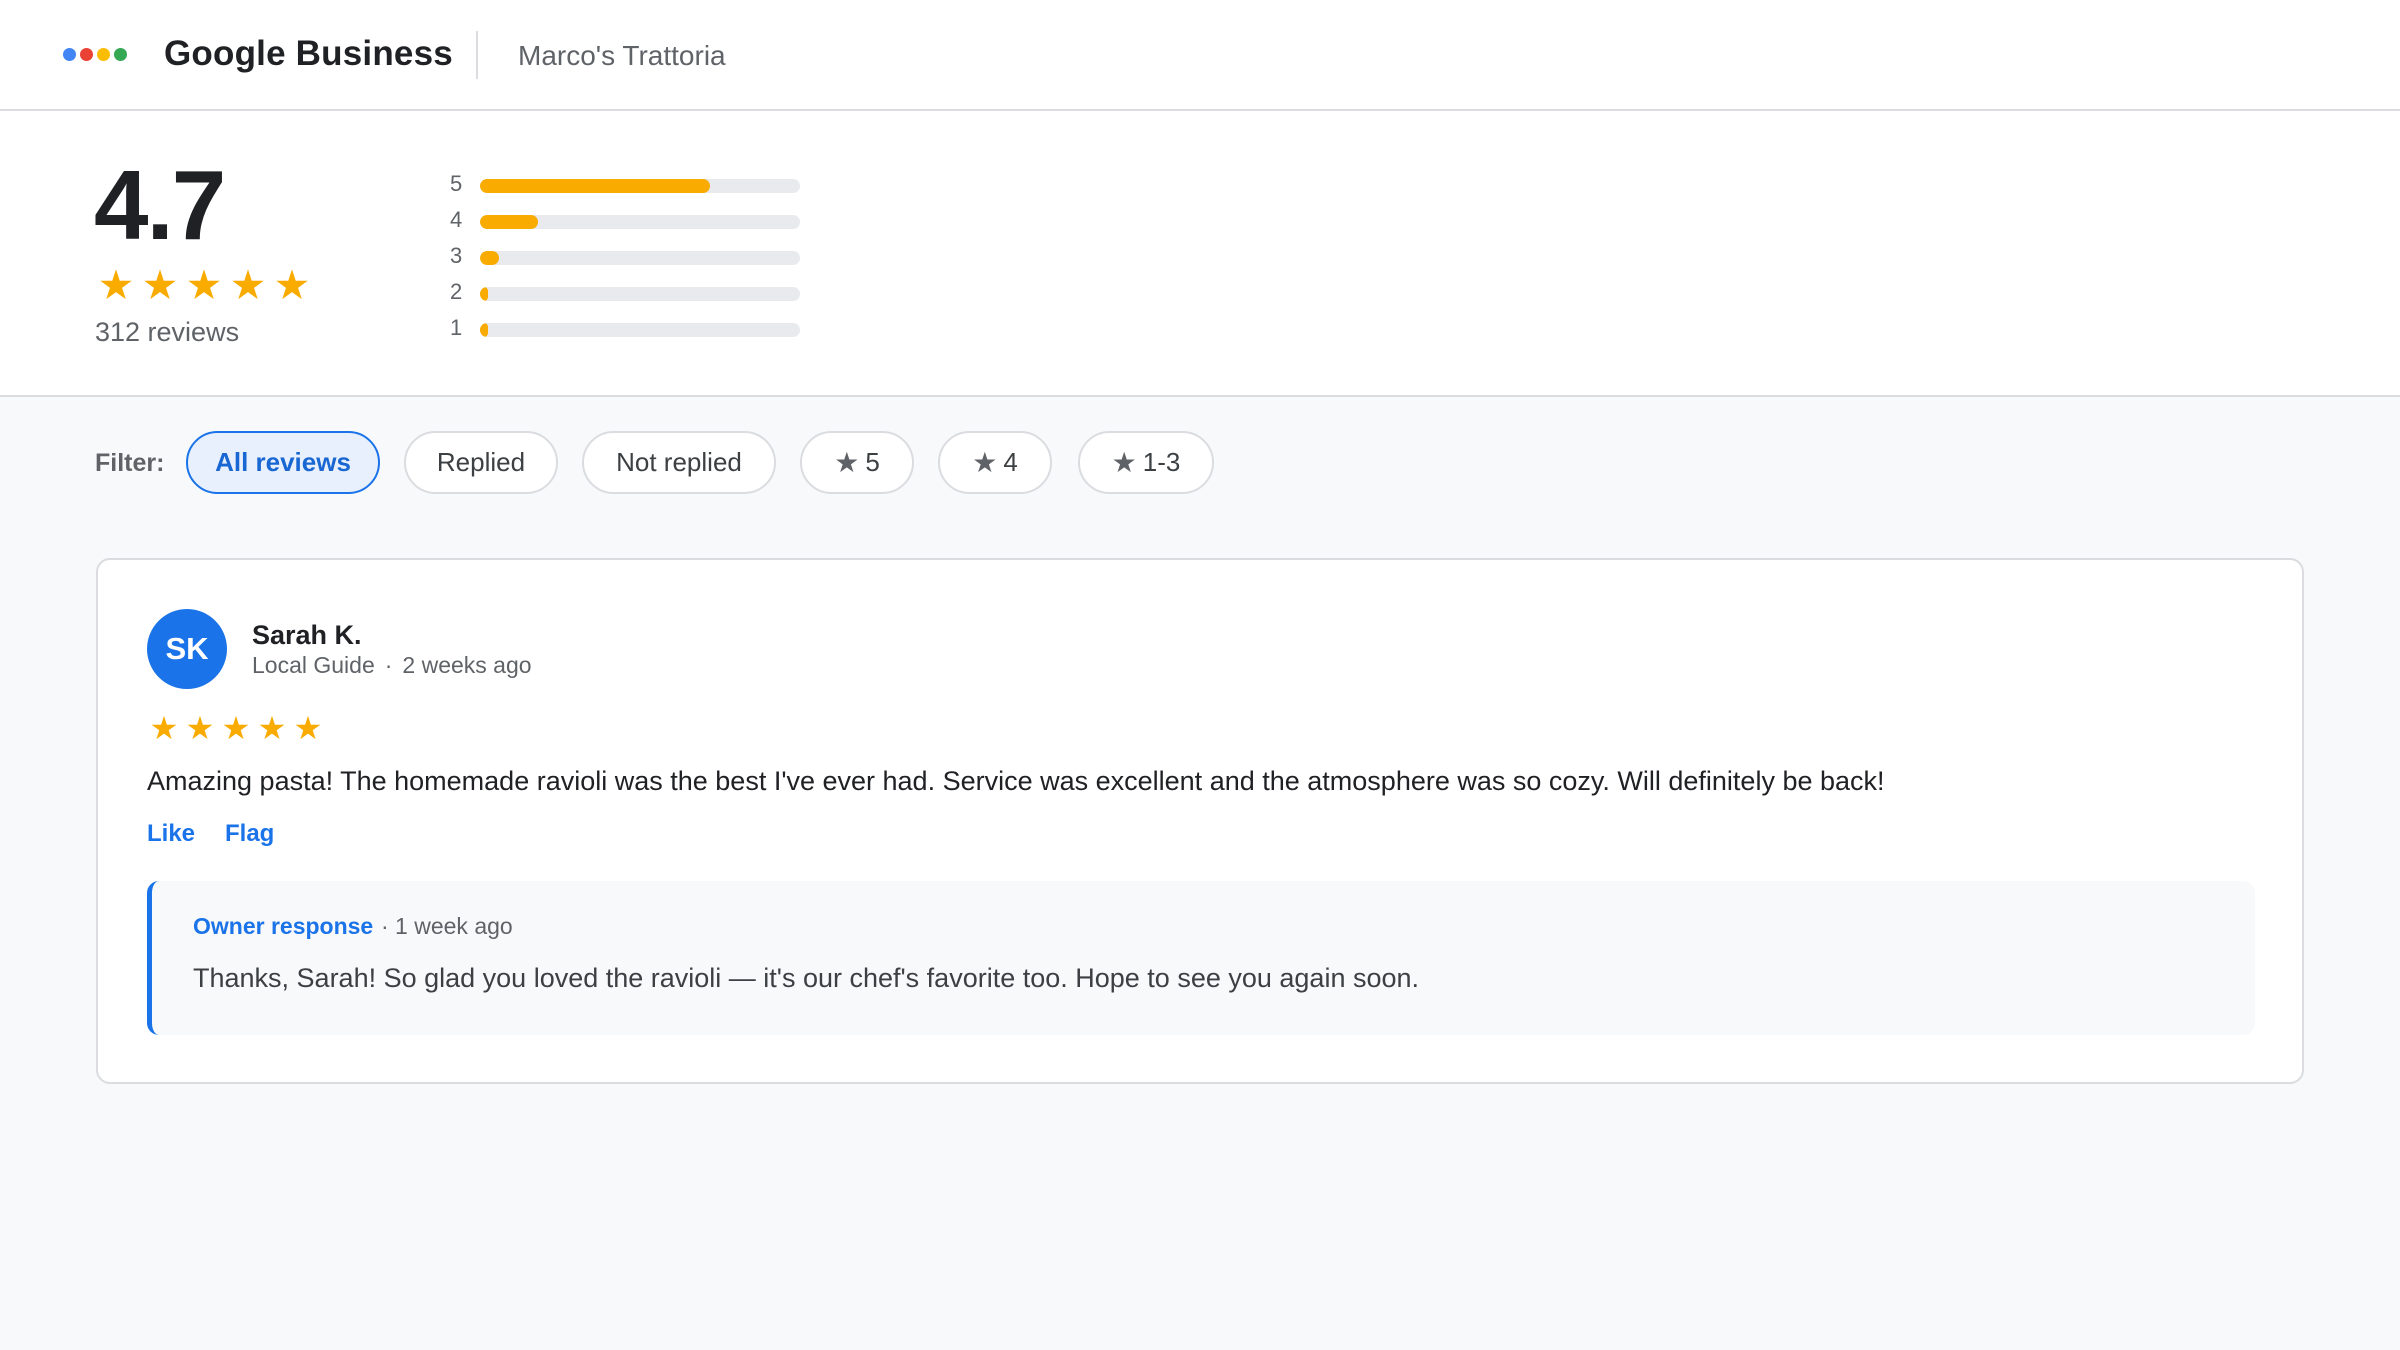 This screenshot has width=2400, height=1350. What do you see at coordinates (1200, 55) in the screenshot?
I see `app-header: Google Business Marco's Trattoria` at bounding box center [1200, 55].